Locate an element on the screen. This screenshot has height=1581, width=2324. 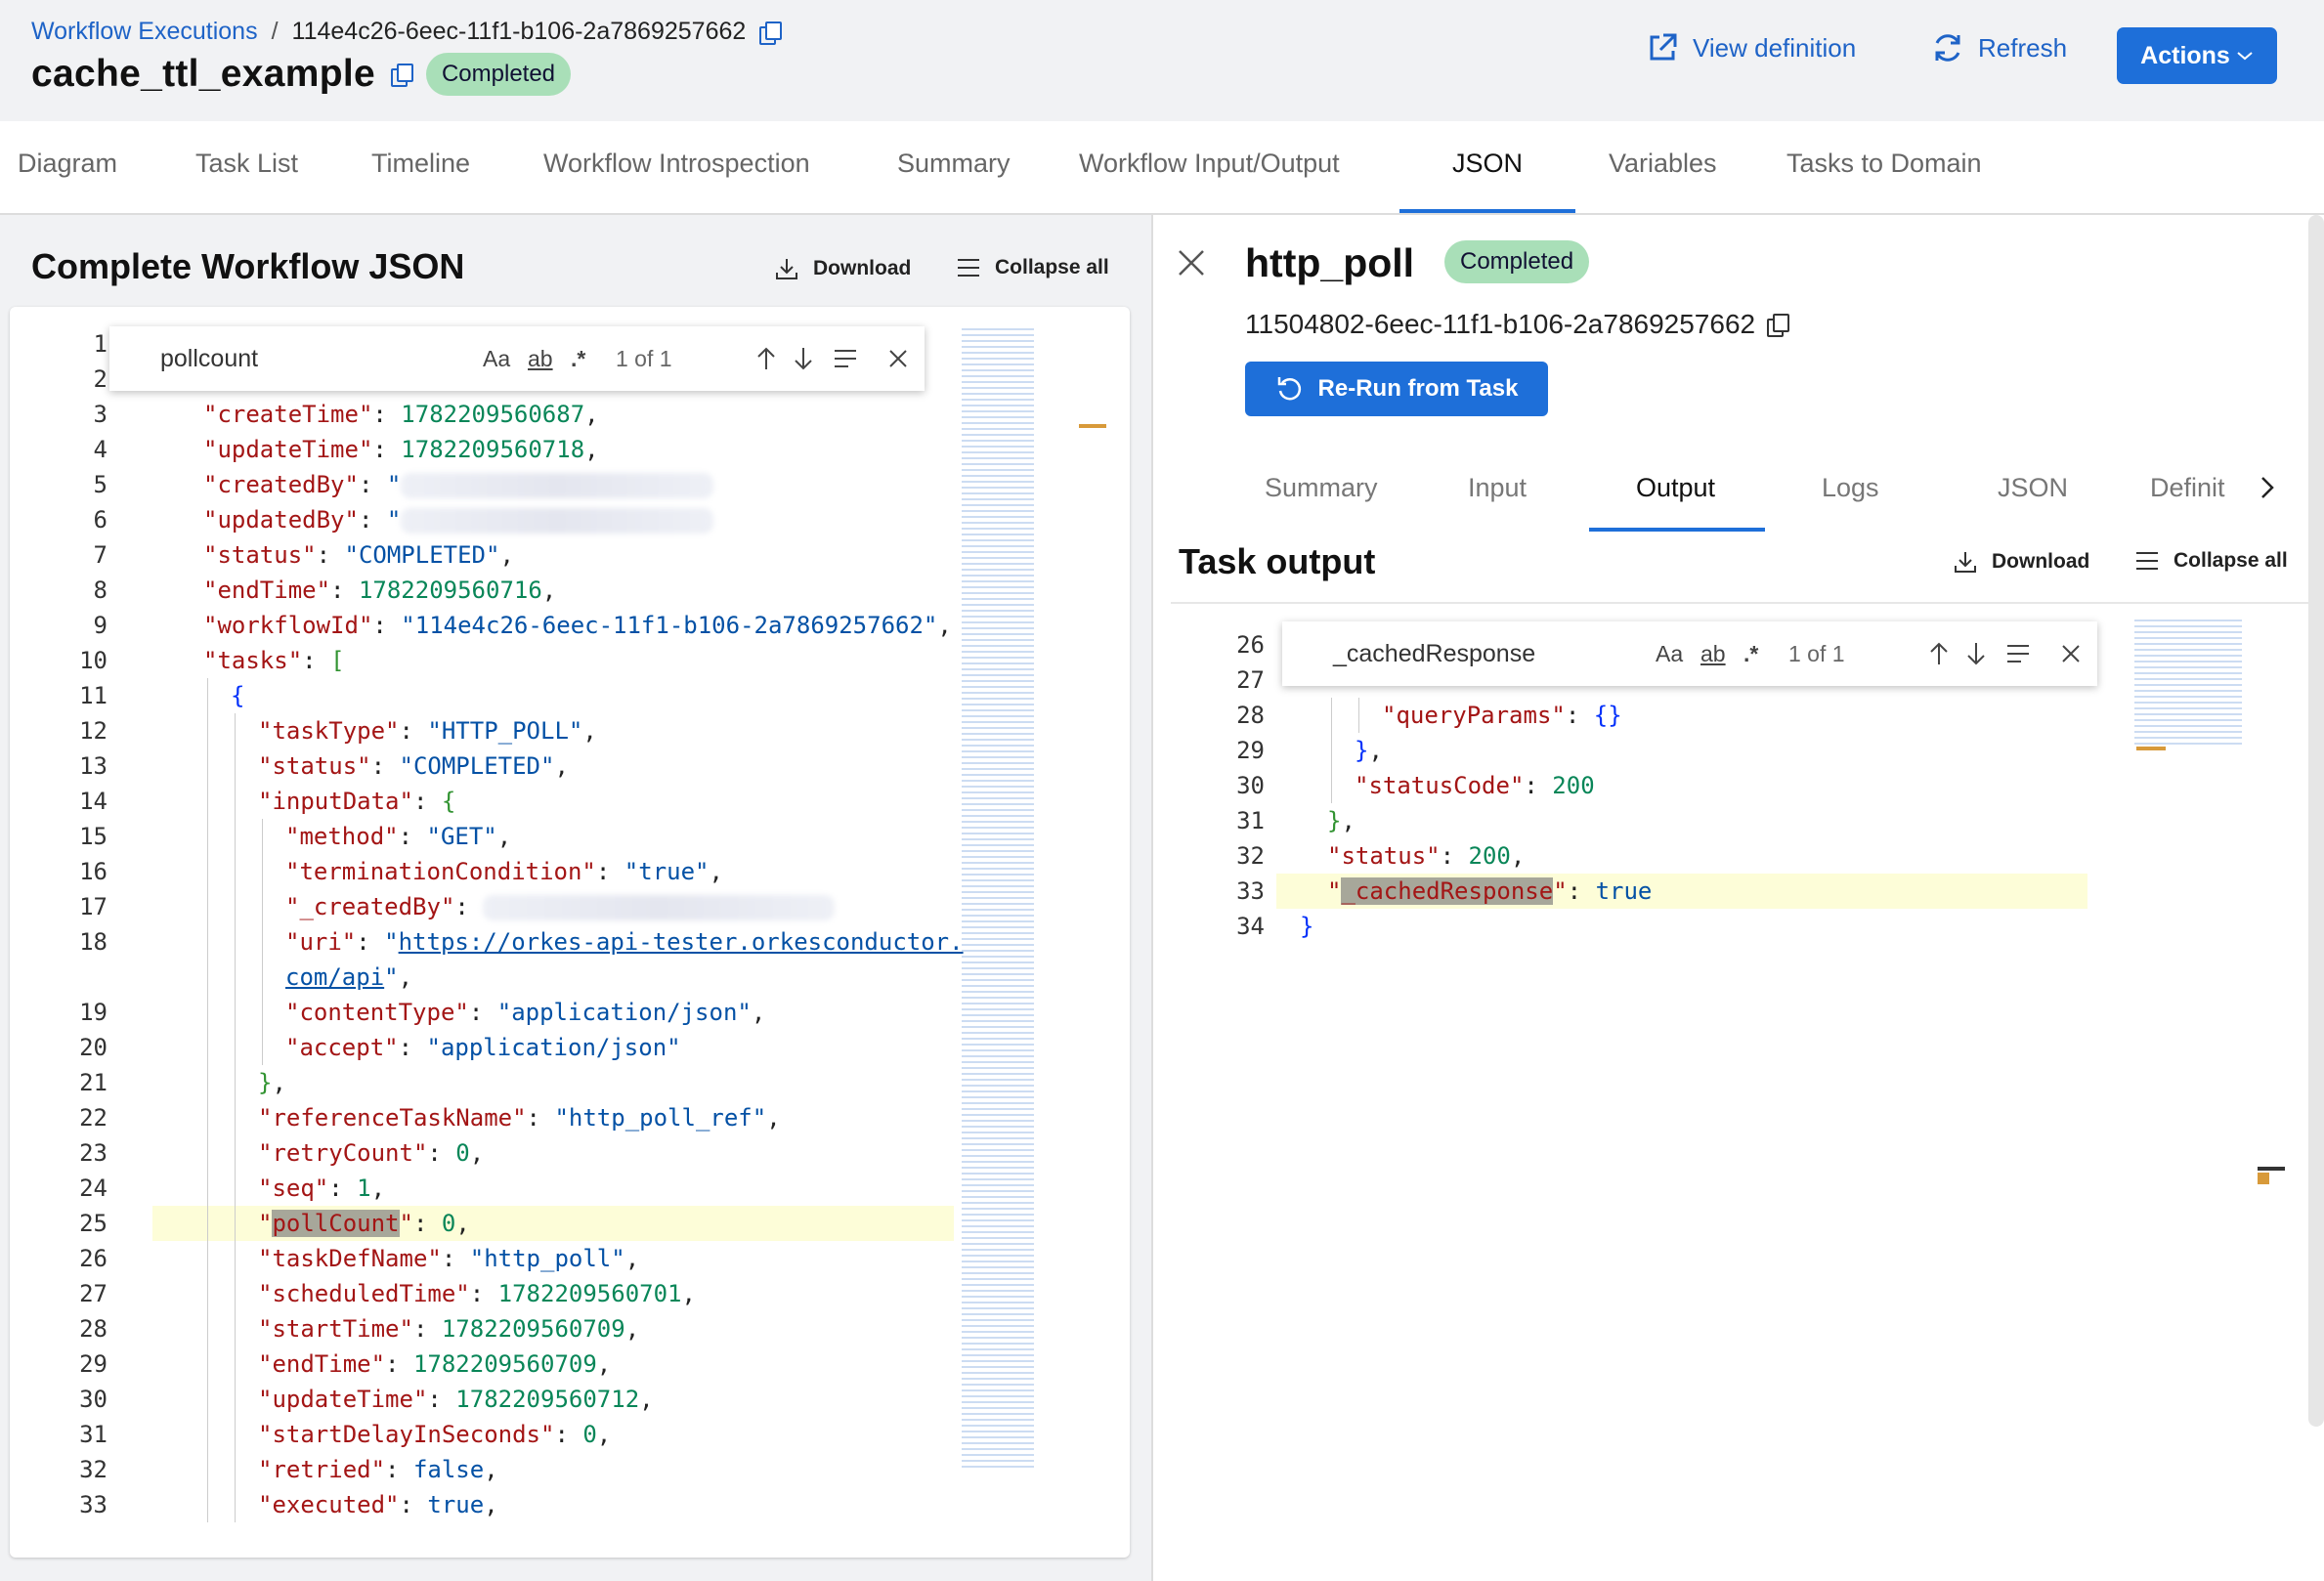
rerun-from-task-button: Re-Run from Task is located at coordinates (1396, 389).